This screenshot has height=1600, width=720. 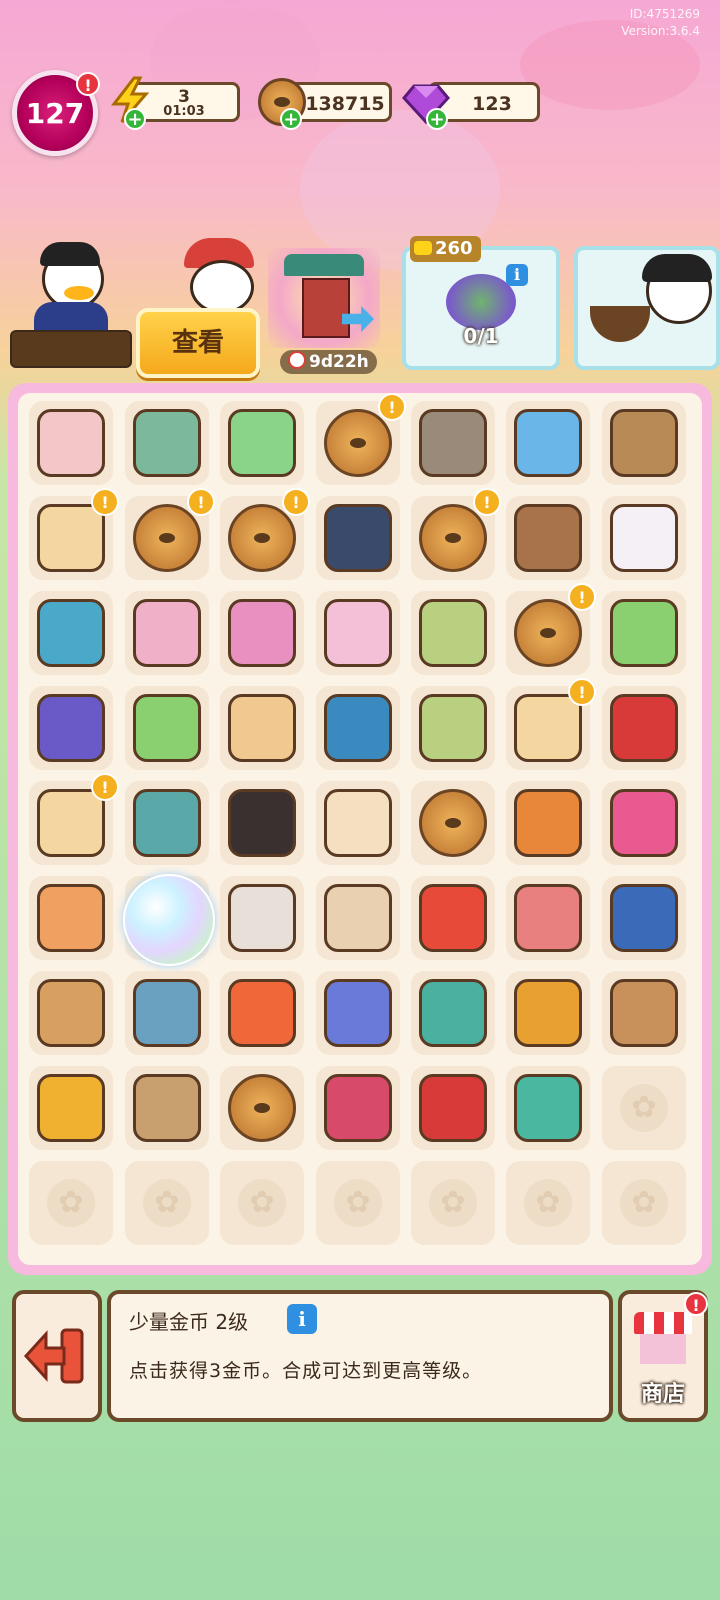 I want to click on book-bundle-slot, so click(x=644, y=443).